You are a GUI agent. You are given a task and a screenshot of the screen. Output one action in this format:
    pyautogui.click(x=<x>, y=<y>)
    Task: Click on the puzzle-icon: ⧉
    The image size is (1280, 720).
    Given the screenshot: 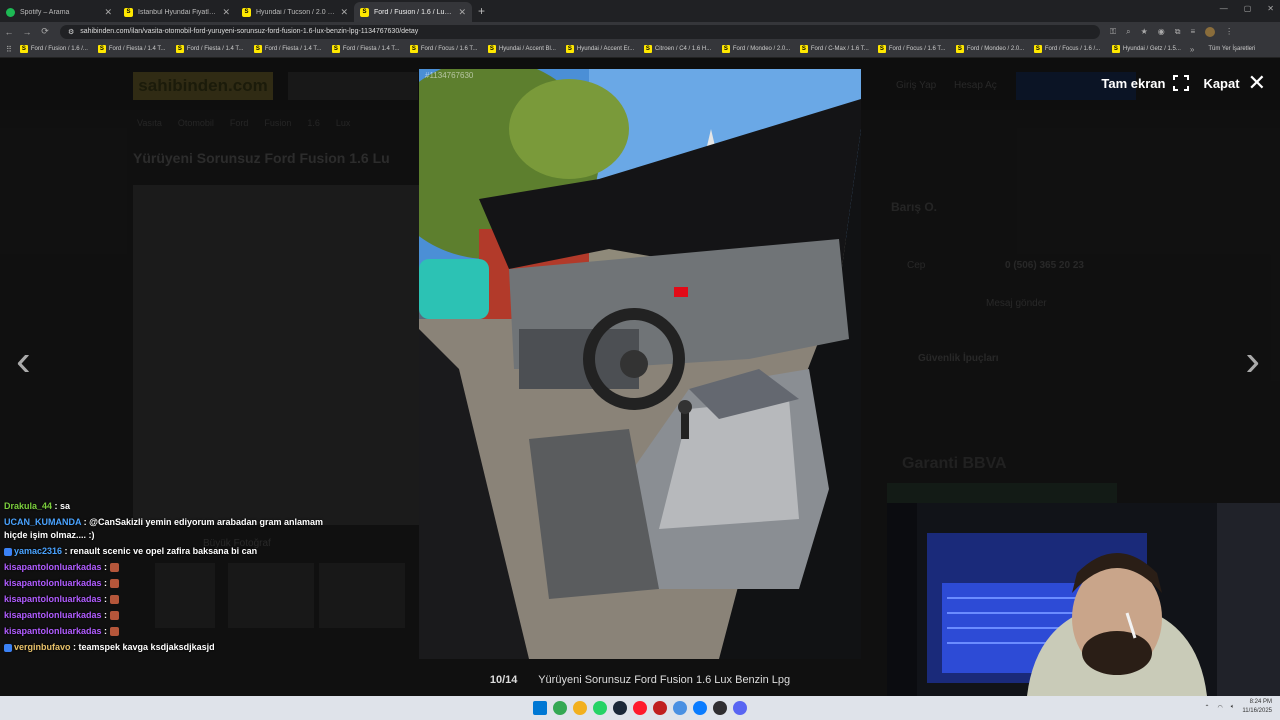 What is the action you would take?
    pyautogui.click(x=1178, y=32)
    